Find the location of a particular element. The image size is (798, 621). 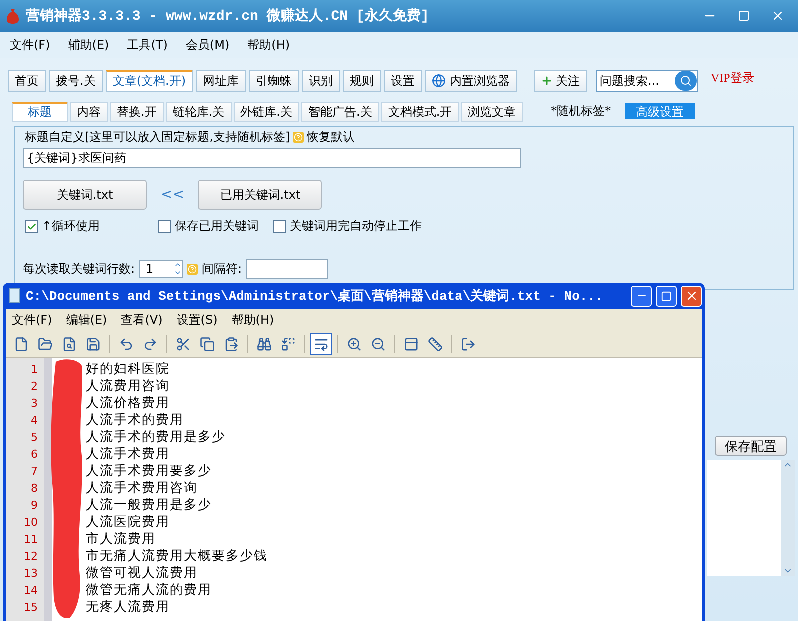

text-line: 人流手术费用要多少 is located at coordinates (149, 471).